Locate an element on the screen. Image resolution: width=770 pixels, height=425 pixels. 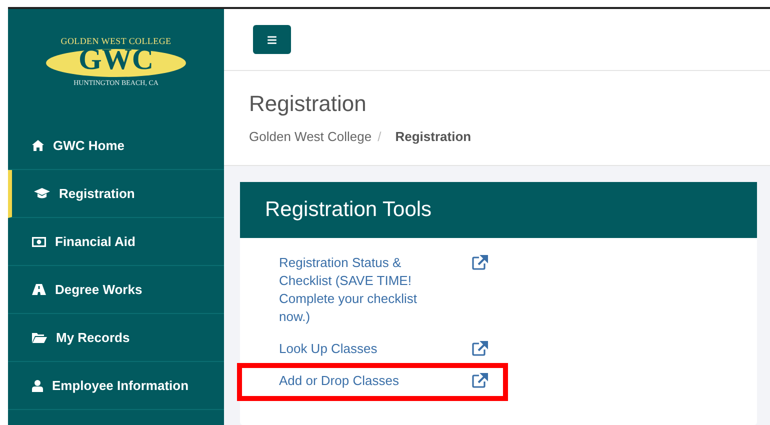
breadcrumb-link: Golden West College is located at coordinates (310, 136).